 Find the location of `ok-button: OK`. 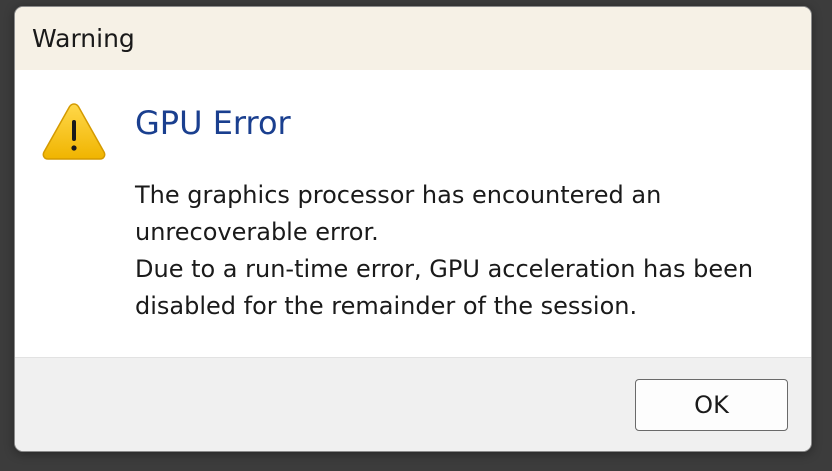

ok-button: OK is located at coordinates (711, 405).